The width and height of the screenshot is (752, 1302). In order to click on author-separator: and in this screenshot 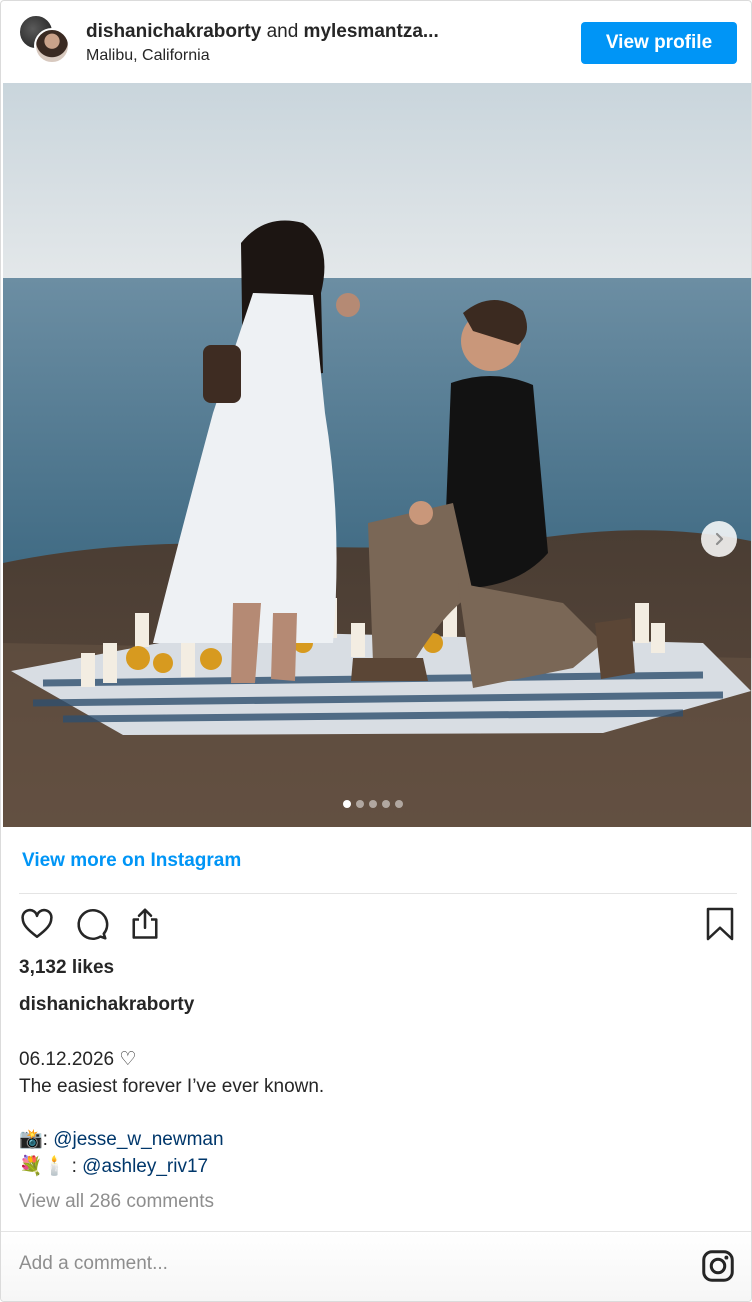, I will do `click(282, 31)`.